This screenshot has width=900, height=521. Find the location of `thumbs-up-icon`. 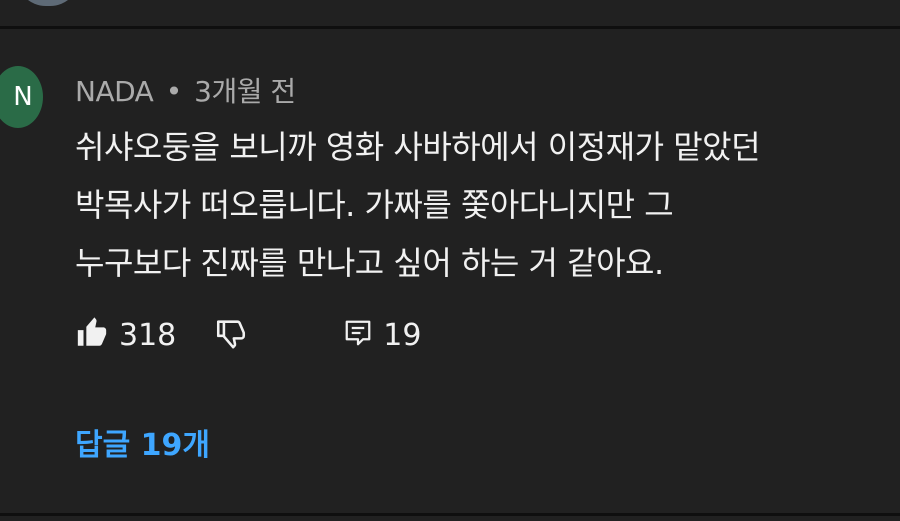

thumbs-up-icon is located at coordinates (92, 335).